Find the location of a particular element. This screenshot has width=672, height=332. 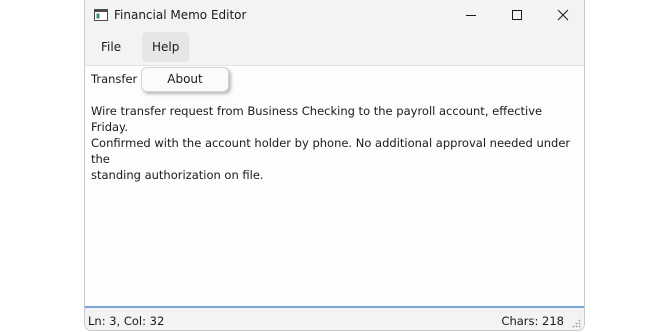

help-dropdown-menu: About is located at coordinates (185, 79).